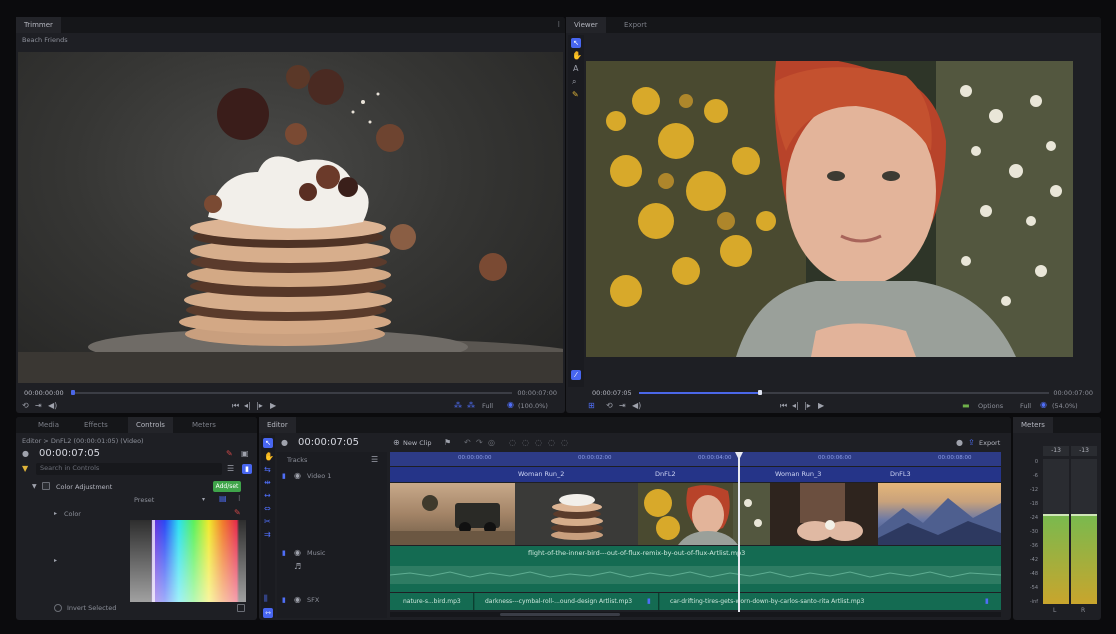 The image size is (1116, 634). I want to click on video-track-eye-icon: ◉, so click(297, 476).